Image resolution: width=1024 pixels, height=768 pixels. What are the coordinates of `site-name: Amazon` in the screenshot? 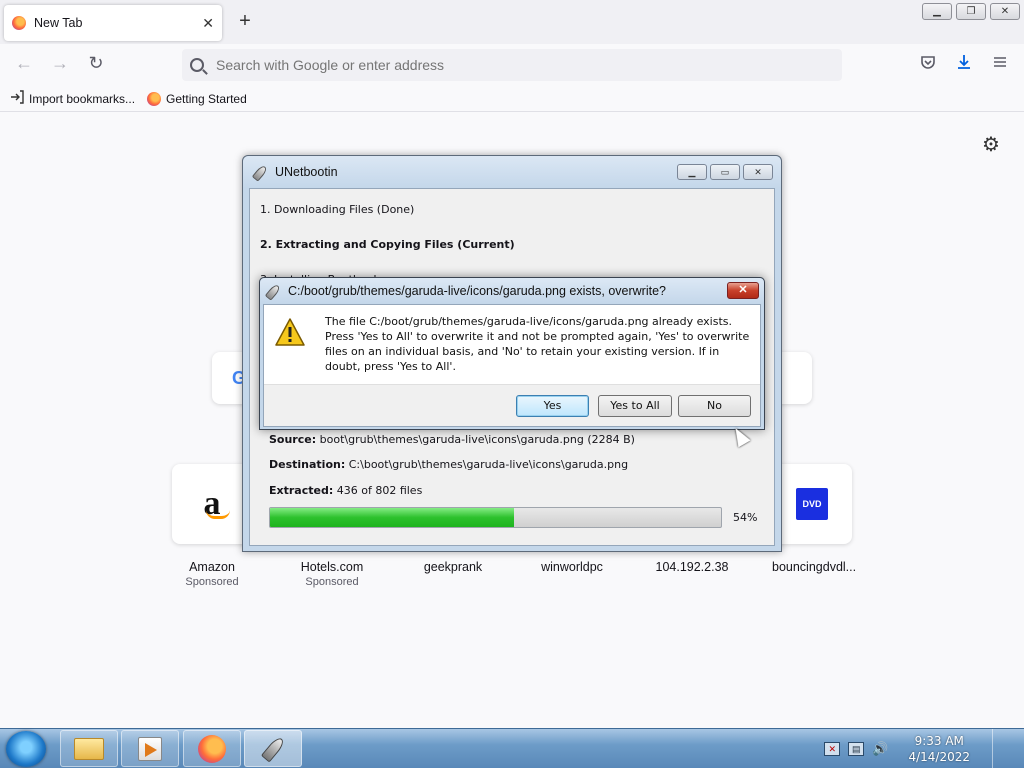 It's located at (212, 567).